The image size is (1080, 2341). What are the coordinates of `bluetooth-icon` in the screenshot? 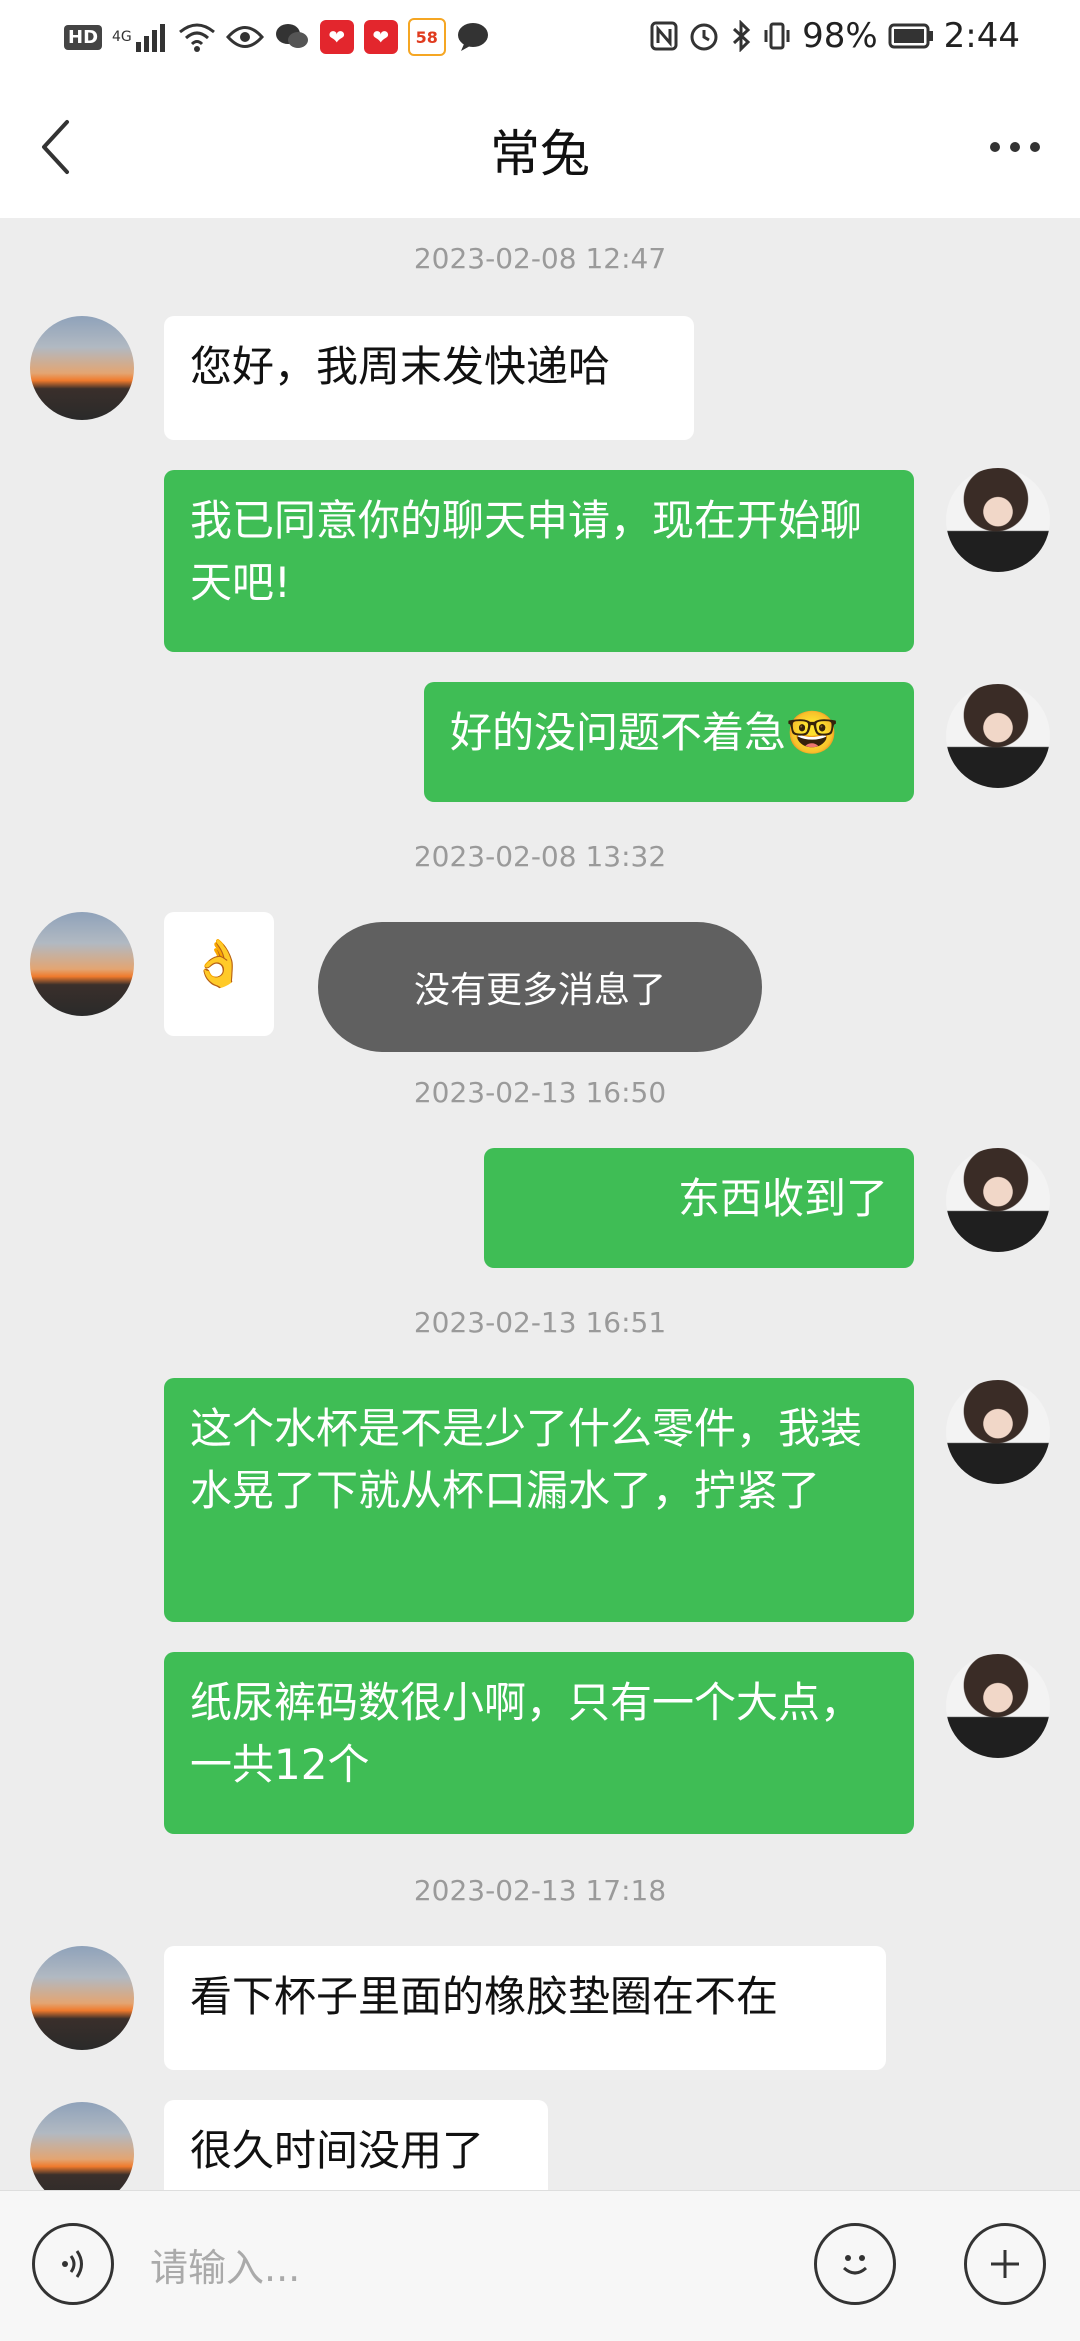 It's located at (741, 36).